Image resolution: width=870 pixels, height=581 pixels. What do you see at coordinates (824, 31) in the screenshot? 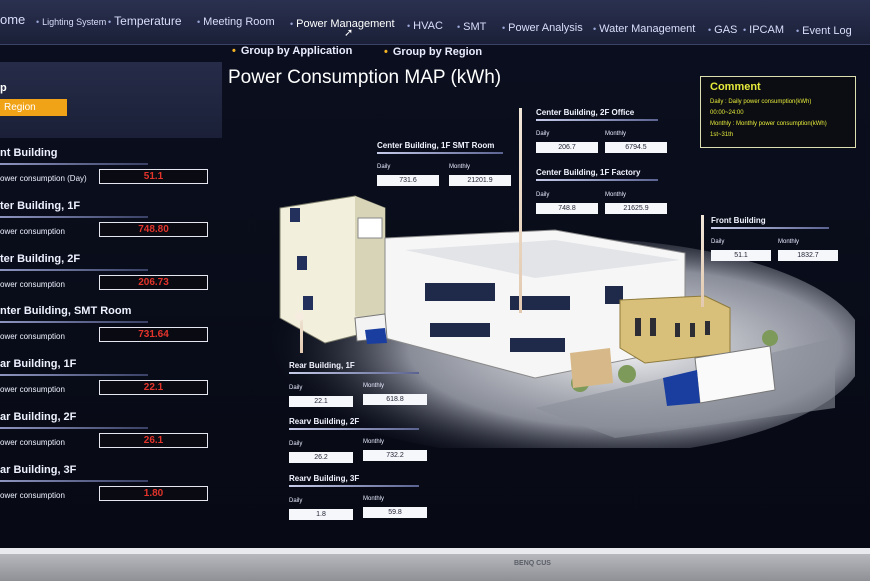
I see `nav-item-event-log: • Event Log` at bounding box center [824, 31].